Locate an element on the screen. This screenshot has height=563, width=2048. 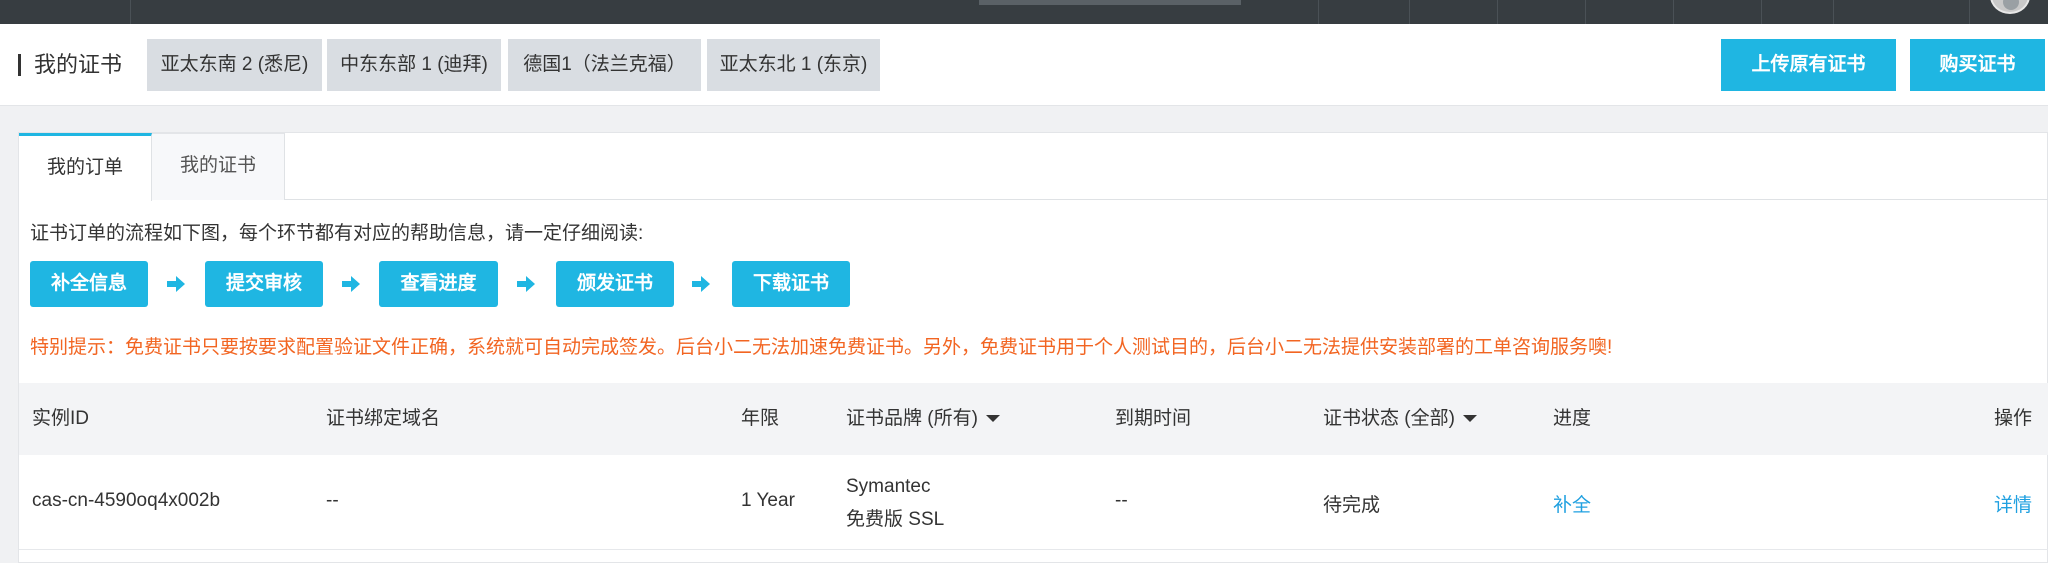
column-years: 年限 is located at coordinates (760, 418).